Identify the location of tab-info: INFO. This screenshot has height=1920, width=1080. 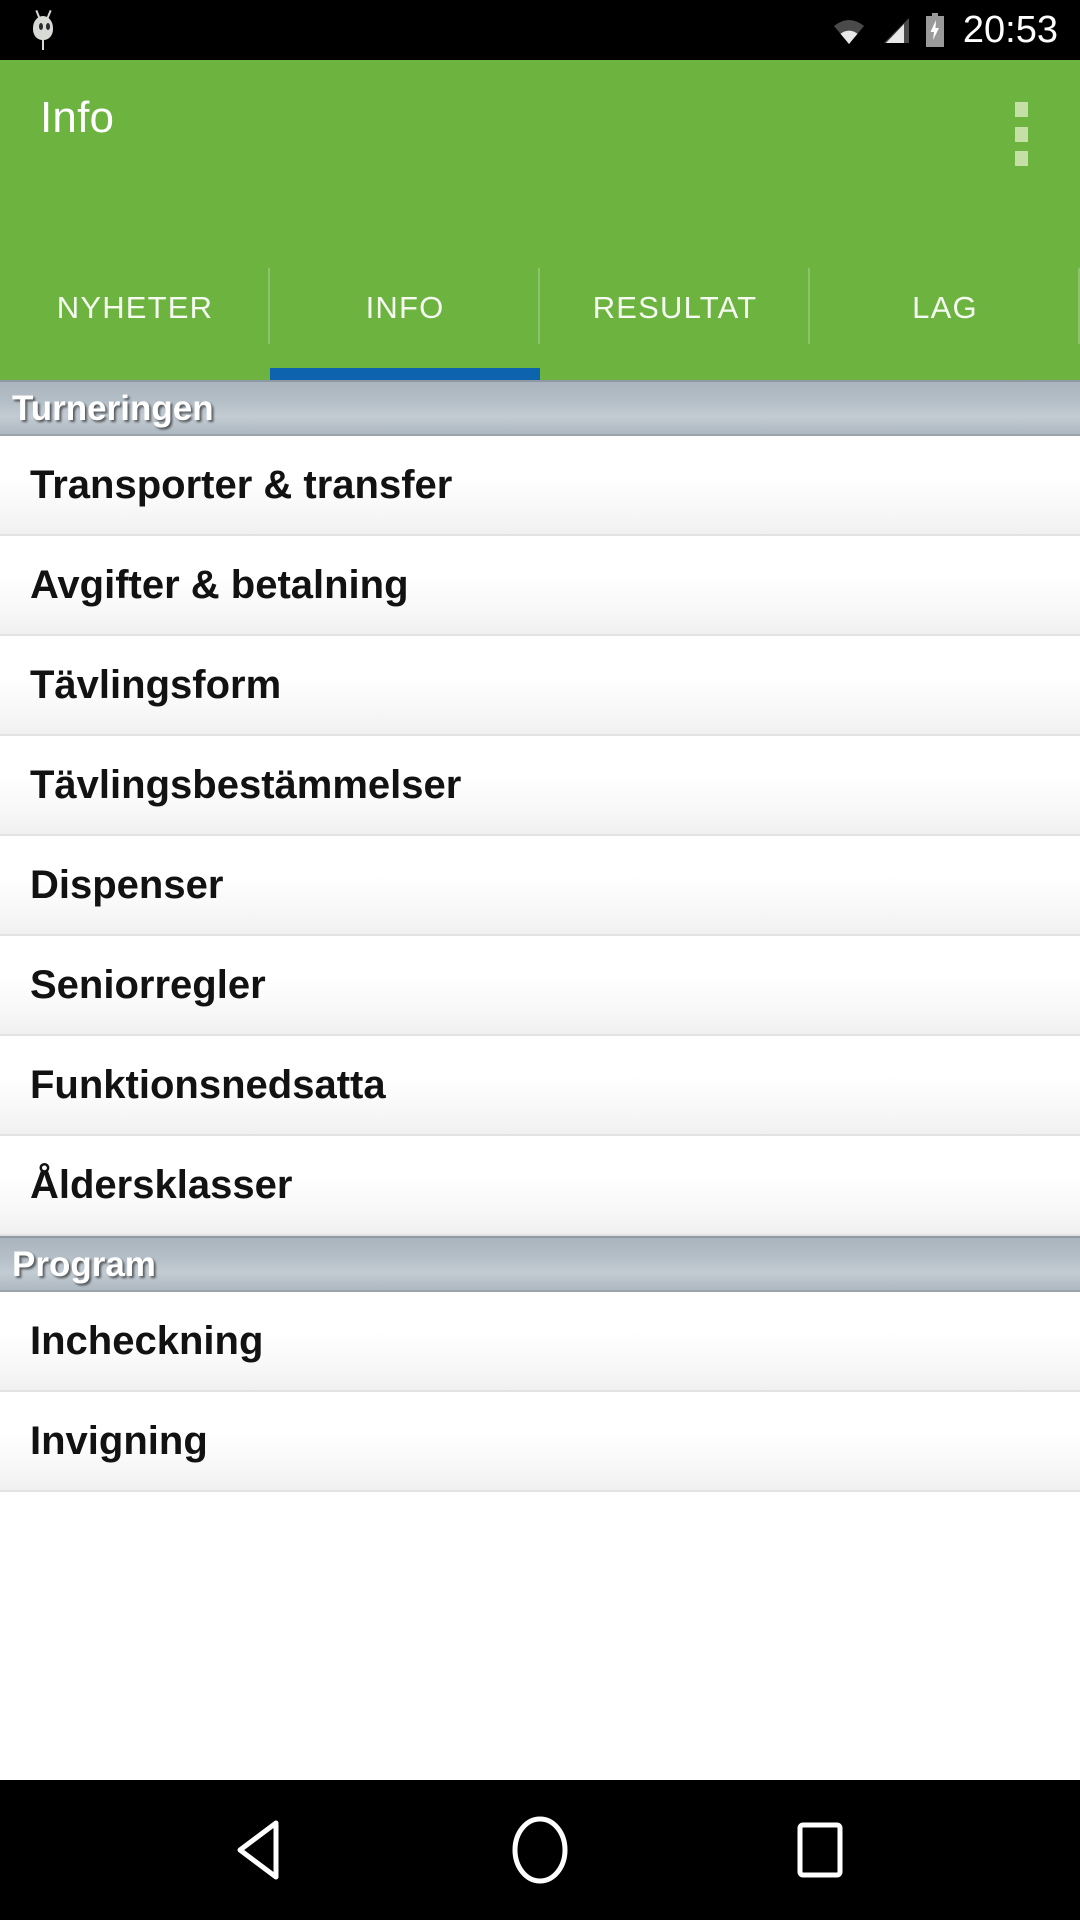
(405, 311).